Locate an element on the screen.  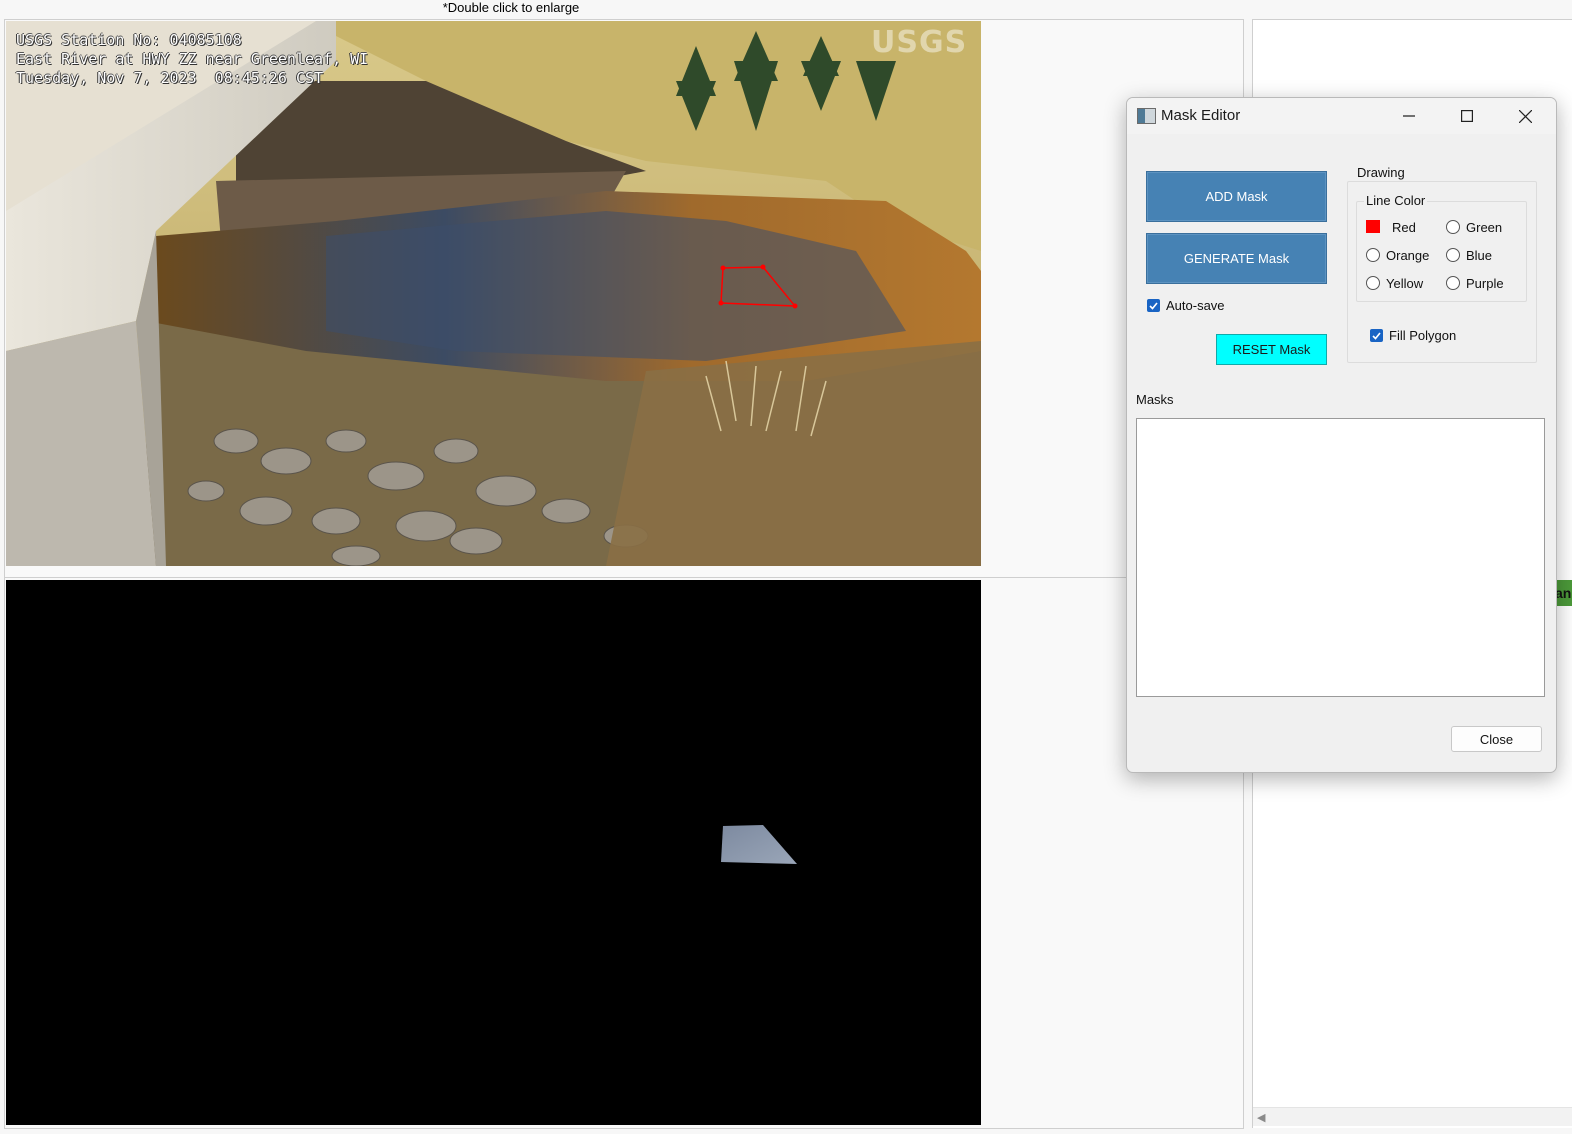
generate-mask-button: GENERATE Mask is located at coordinates (1236, 258).